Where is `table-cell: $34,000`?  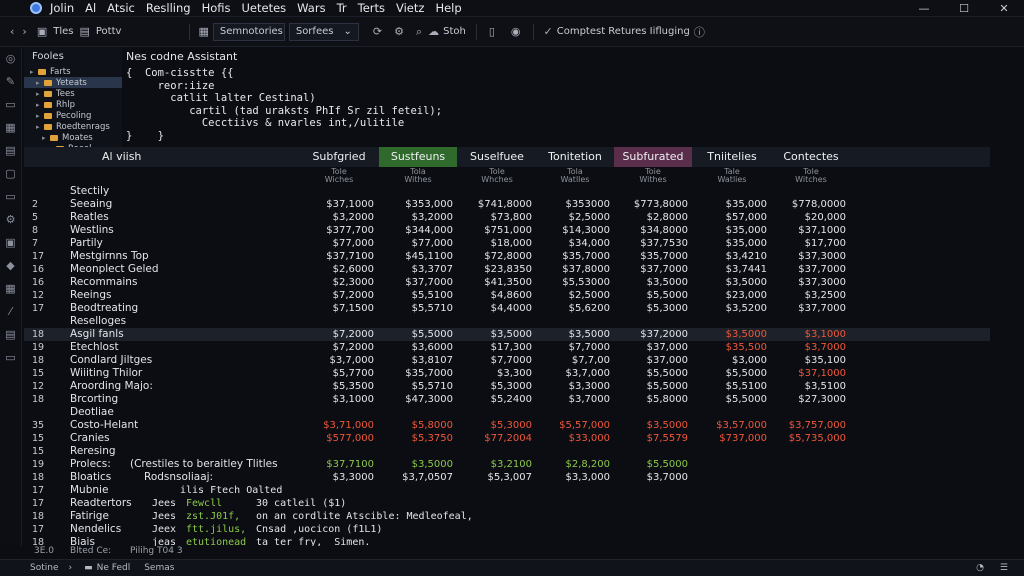 table-cell: $34,000 is located at coordinates (573, 243).